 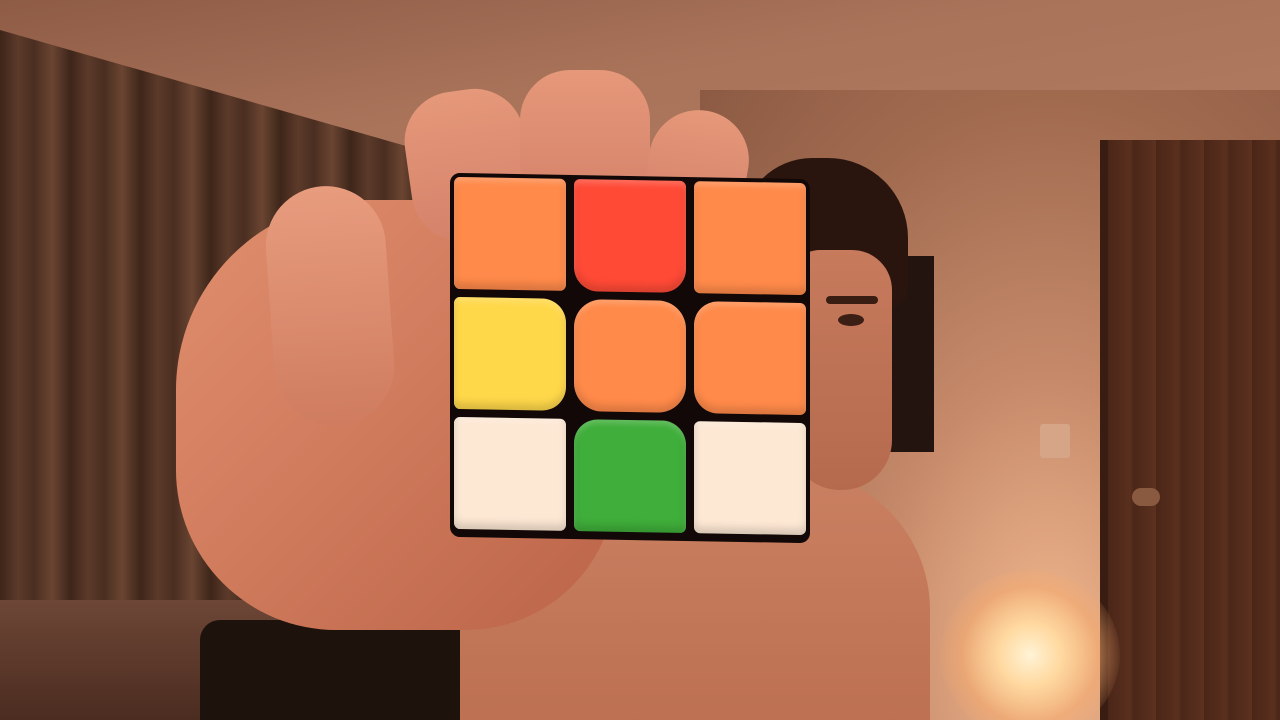 I want to click on rubiks-cube, so click(x=630, y=358).